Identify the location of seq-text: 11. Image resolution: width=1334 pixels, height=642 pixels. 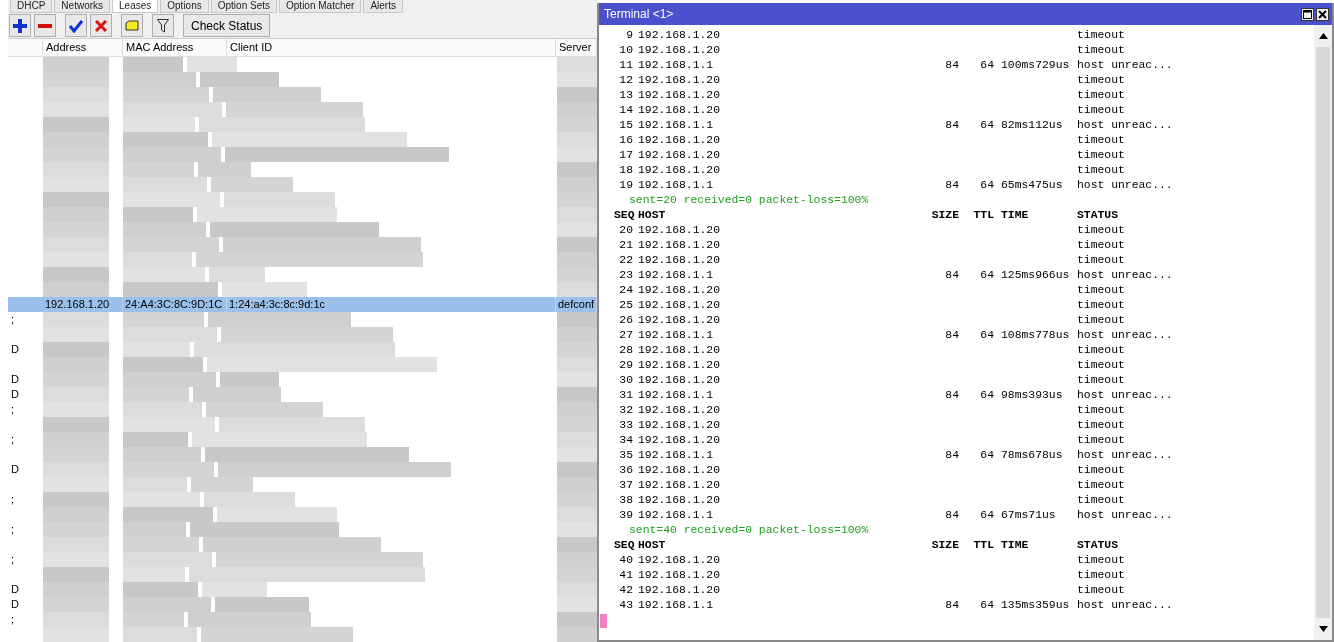
(626, 65).